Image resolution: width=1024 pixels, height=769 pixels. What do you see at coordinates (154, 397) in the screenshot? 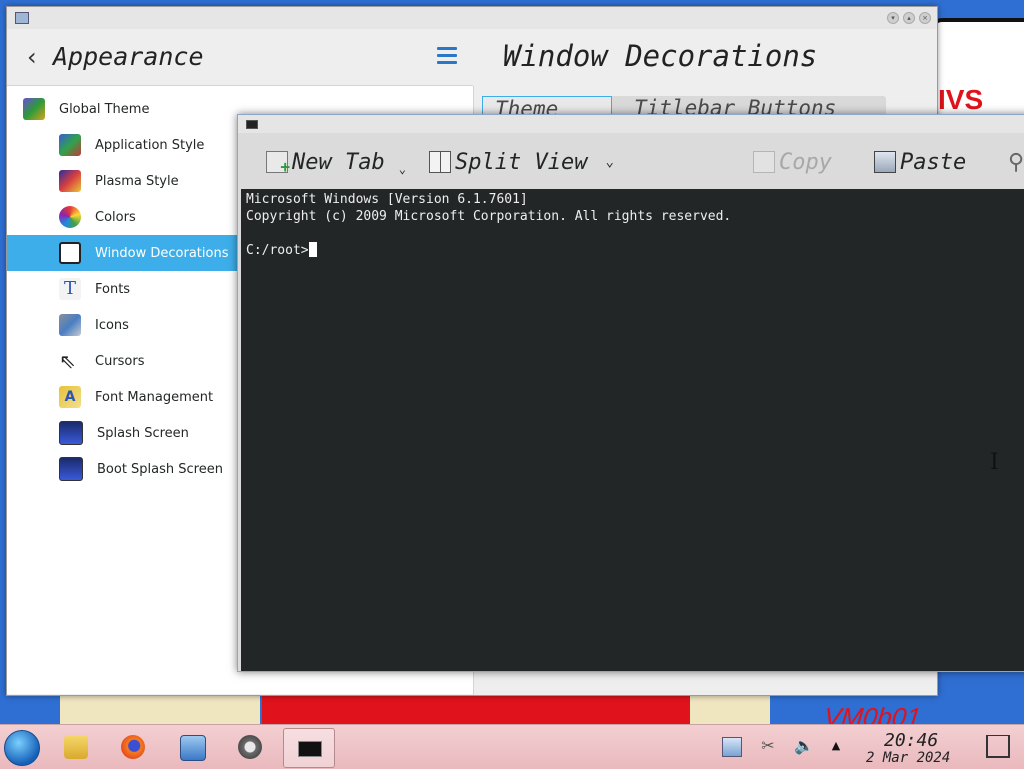
I see `sidebar-item-label: Font Management` at bounding box center [154, 397].